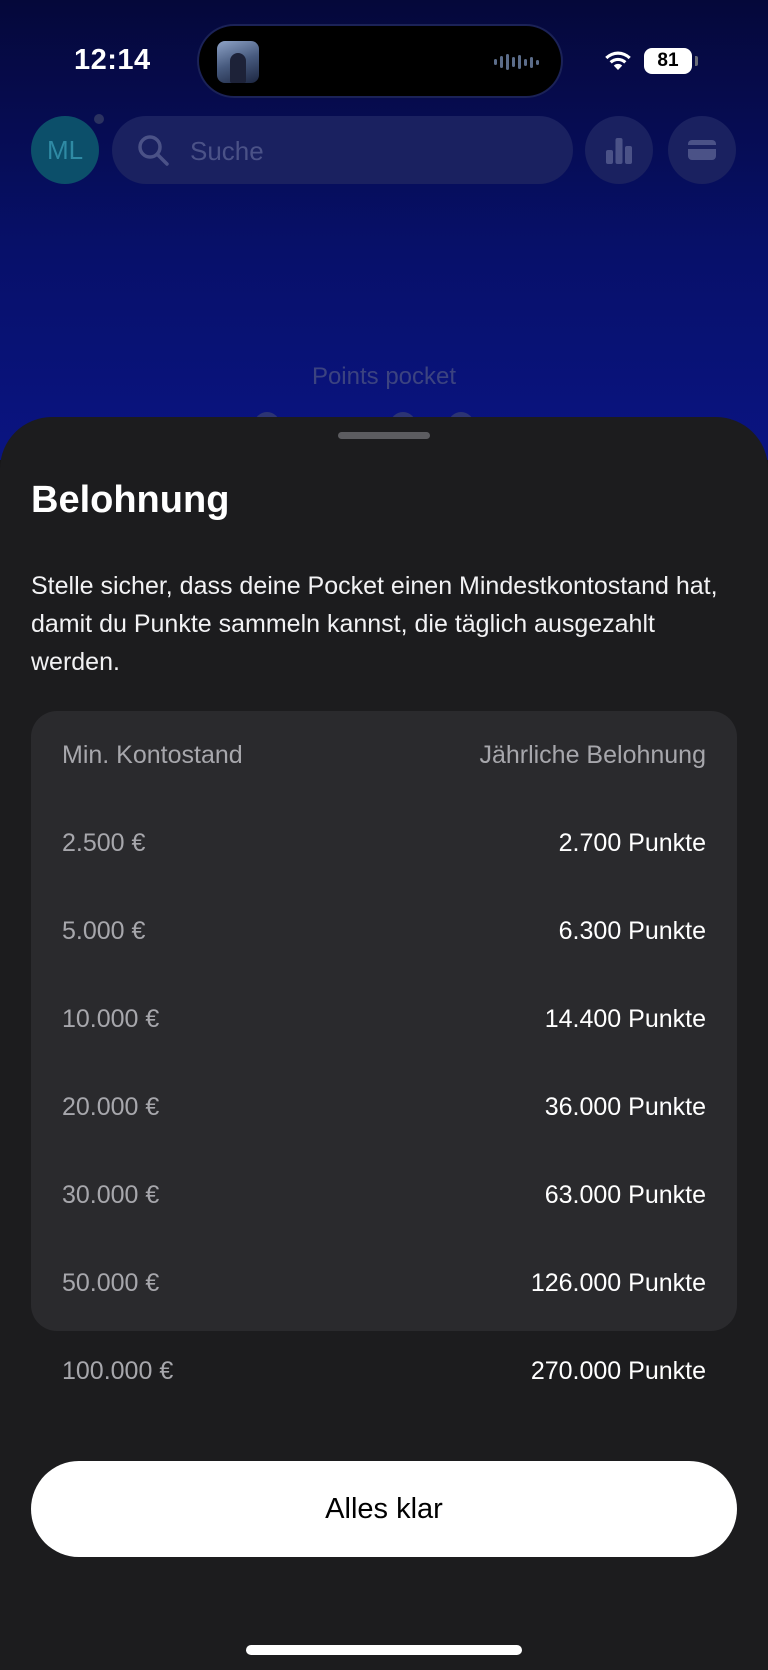  I want to click on table-row: 30.000 € 63.000 Punkte, so click(384, 1201).